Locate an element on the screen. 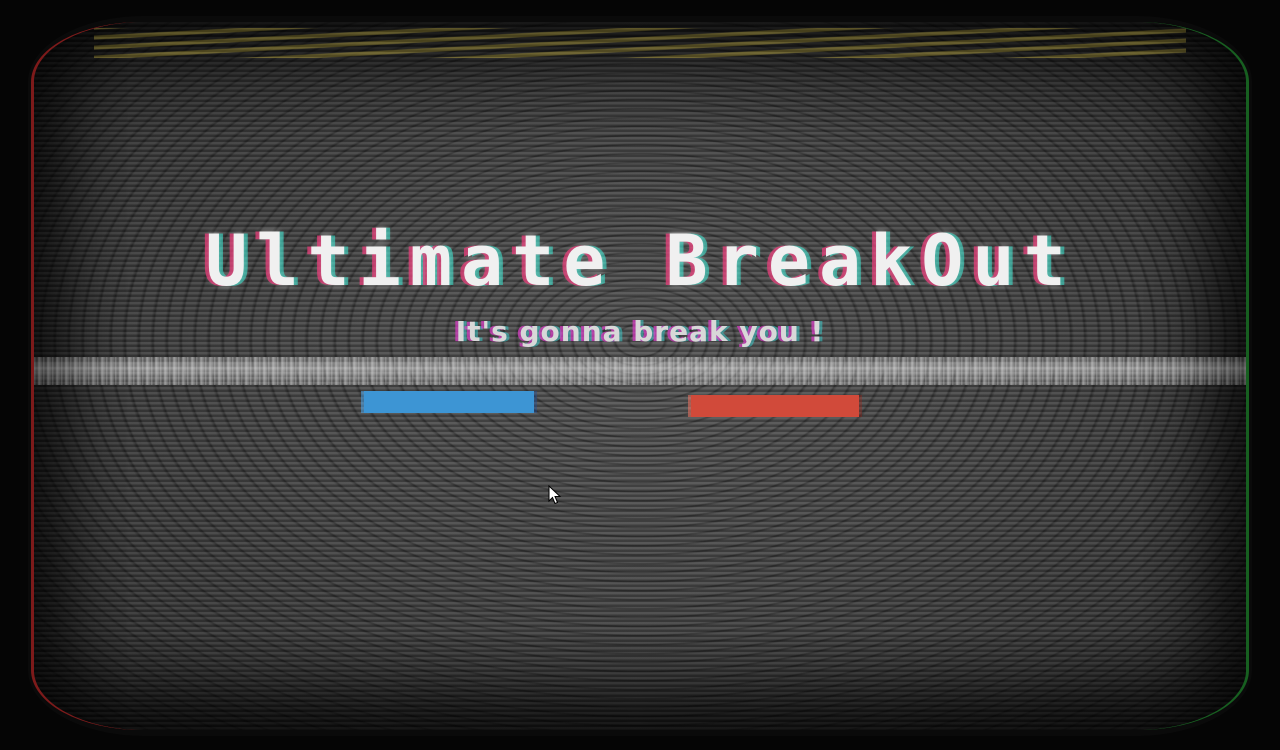 Image resolution: width=1280 pixels, height=750 pixels. arrow-cursor-icon is located at coordinates (555, 495).